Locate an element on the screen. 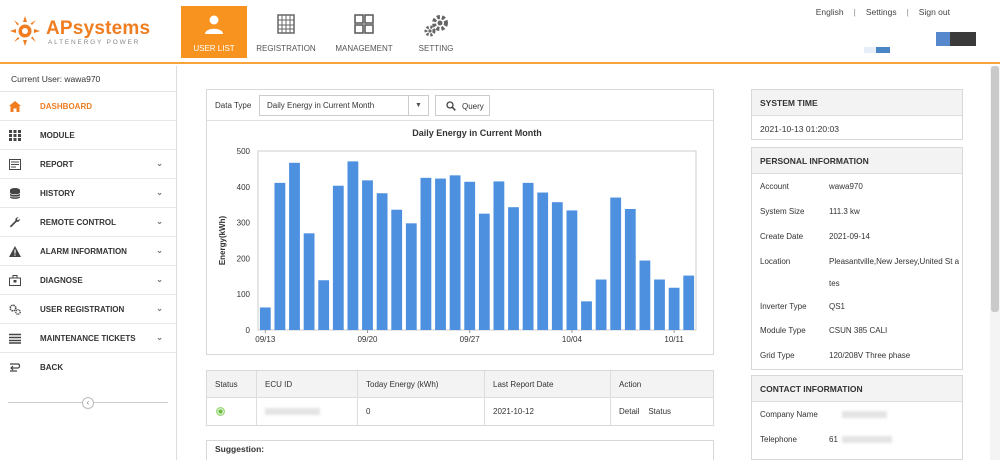 The width and height of the screenshot is (1000, 460). collapse-arrow-icon: ‹ is located at coordinates (88, 403).